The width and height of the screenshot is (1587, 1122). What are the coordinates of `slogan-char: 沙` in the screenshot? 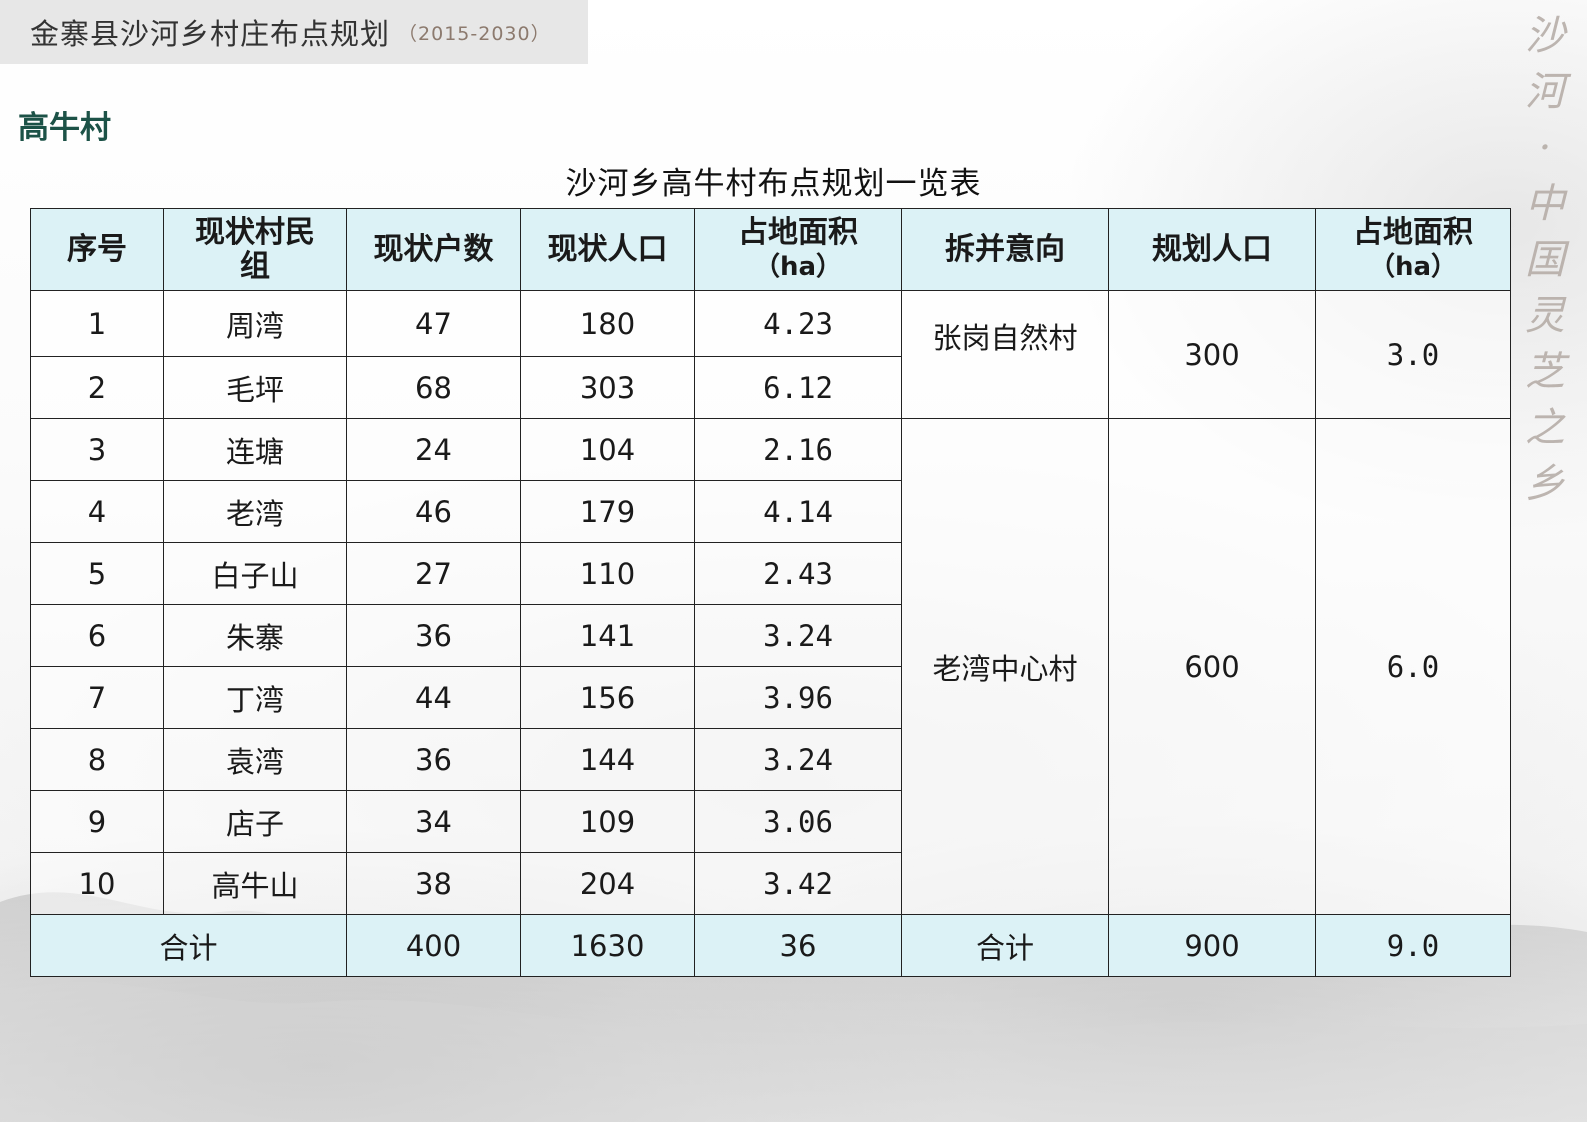 It's located at (1545, 36).